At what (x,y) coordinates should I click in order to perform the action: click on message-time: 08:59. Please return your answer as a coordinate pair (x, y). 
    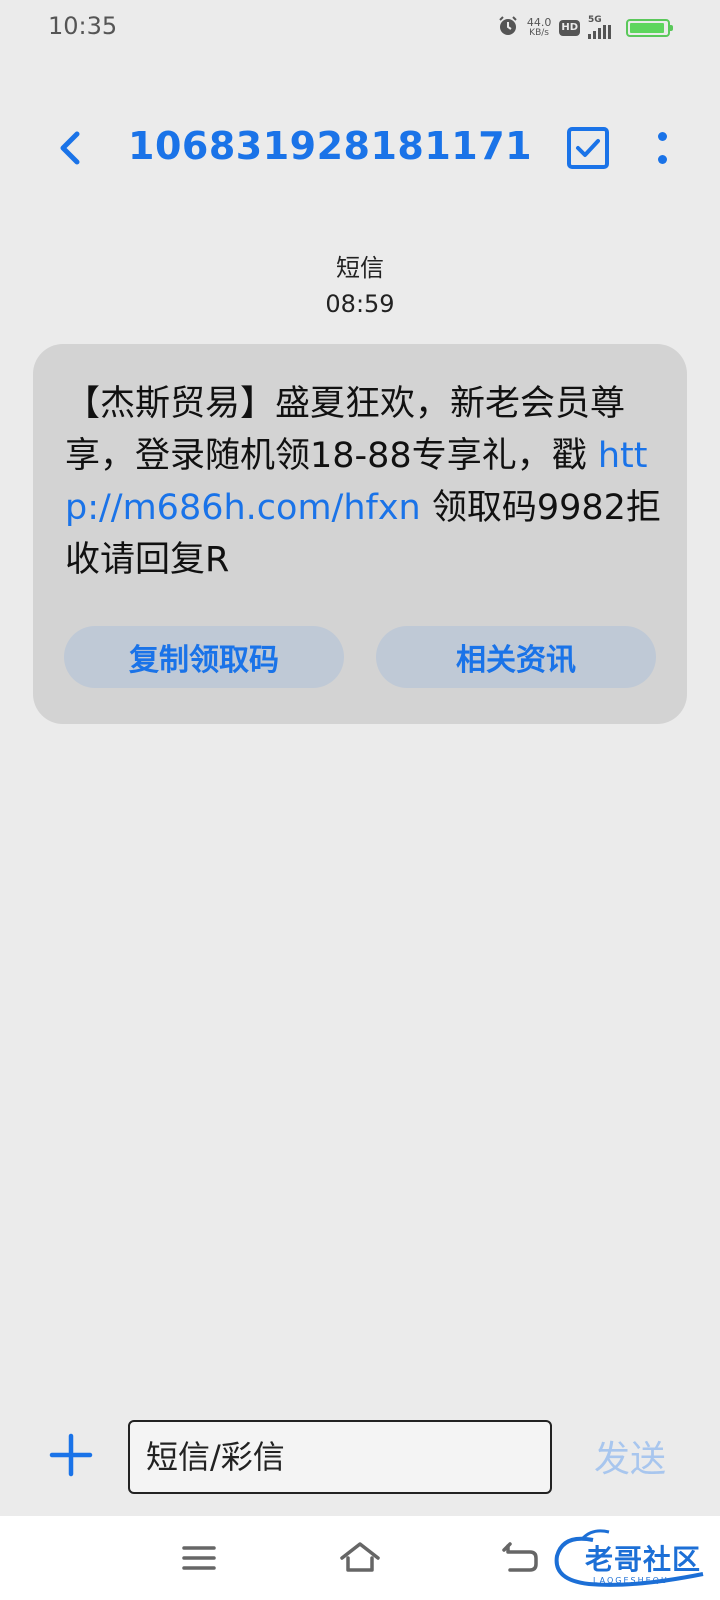
    Looking at the image, I should click on (360, 304).